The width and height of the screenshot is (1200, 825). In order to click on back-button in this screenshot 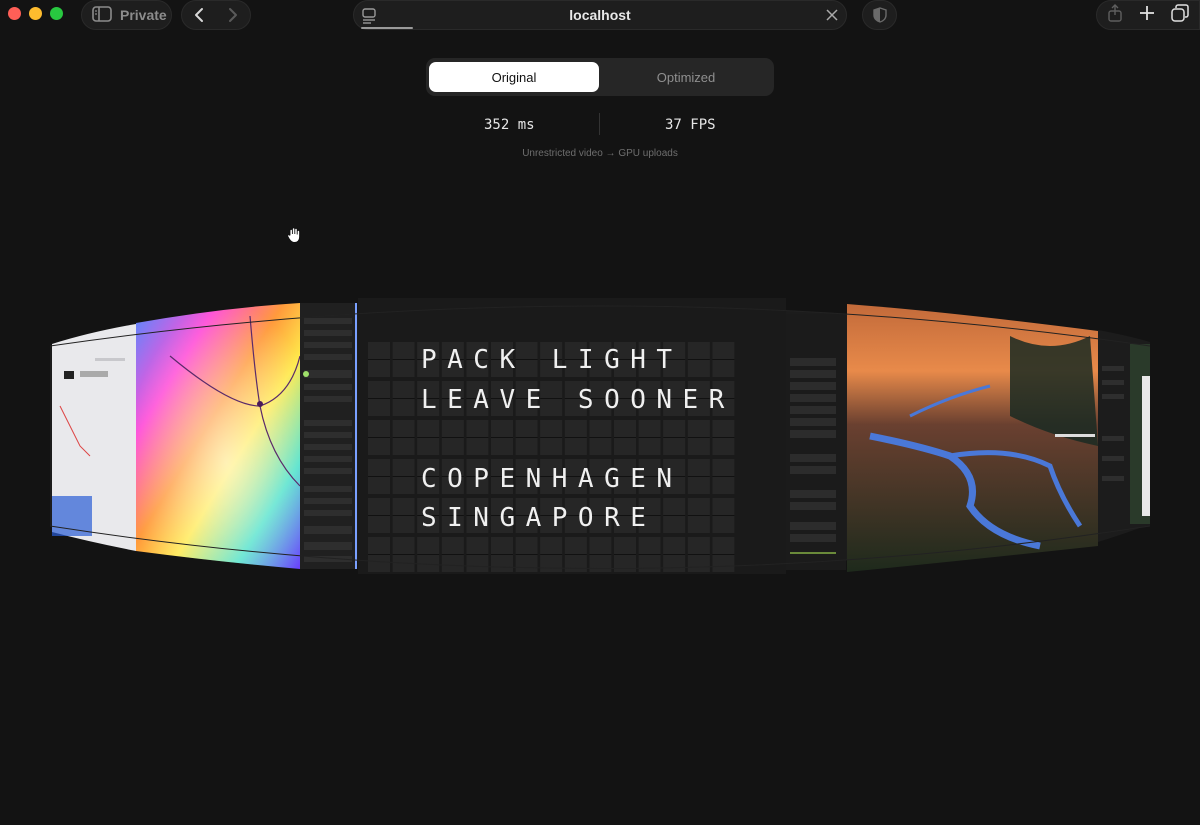, I will do `click(199, 15)`.